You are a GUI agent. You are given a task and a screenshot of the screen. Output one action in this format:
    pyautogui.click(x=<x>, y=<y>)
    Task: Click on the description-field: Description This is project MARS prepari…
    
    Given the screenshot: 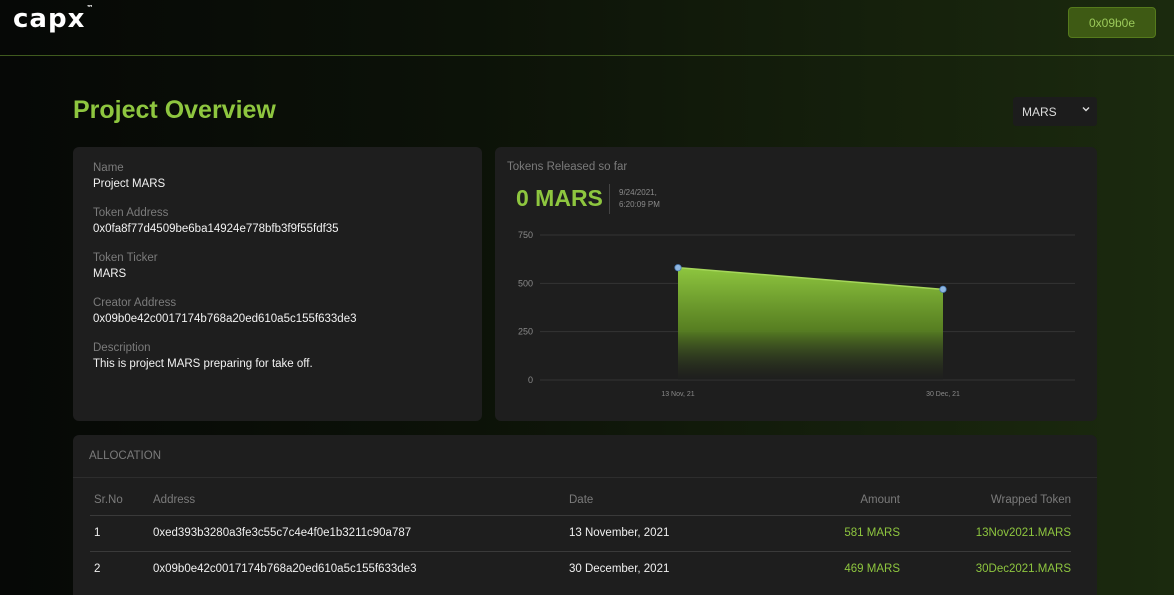 What is the action you would take?
    pyautogui.click(x=203, y=356)
    